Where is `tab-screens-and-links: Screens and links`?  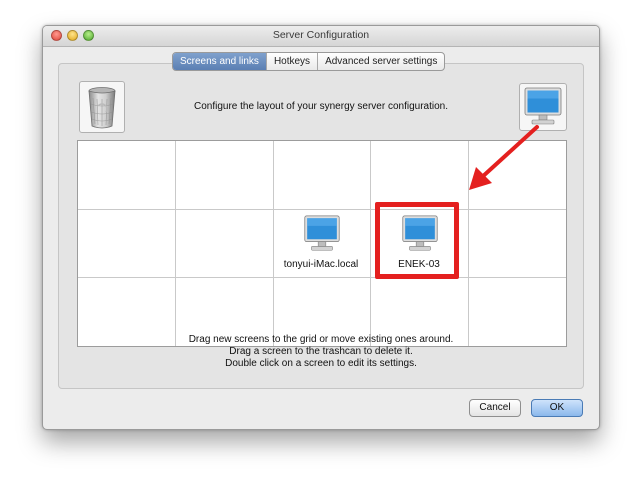 tab-screens-and-links: Screens and links is located at coordinates (220, 61).